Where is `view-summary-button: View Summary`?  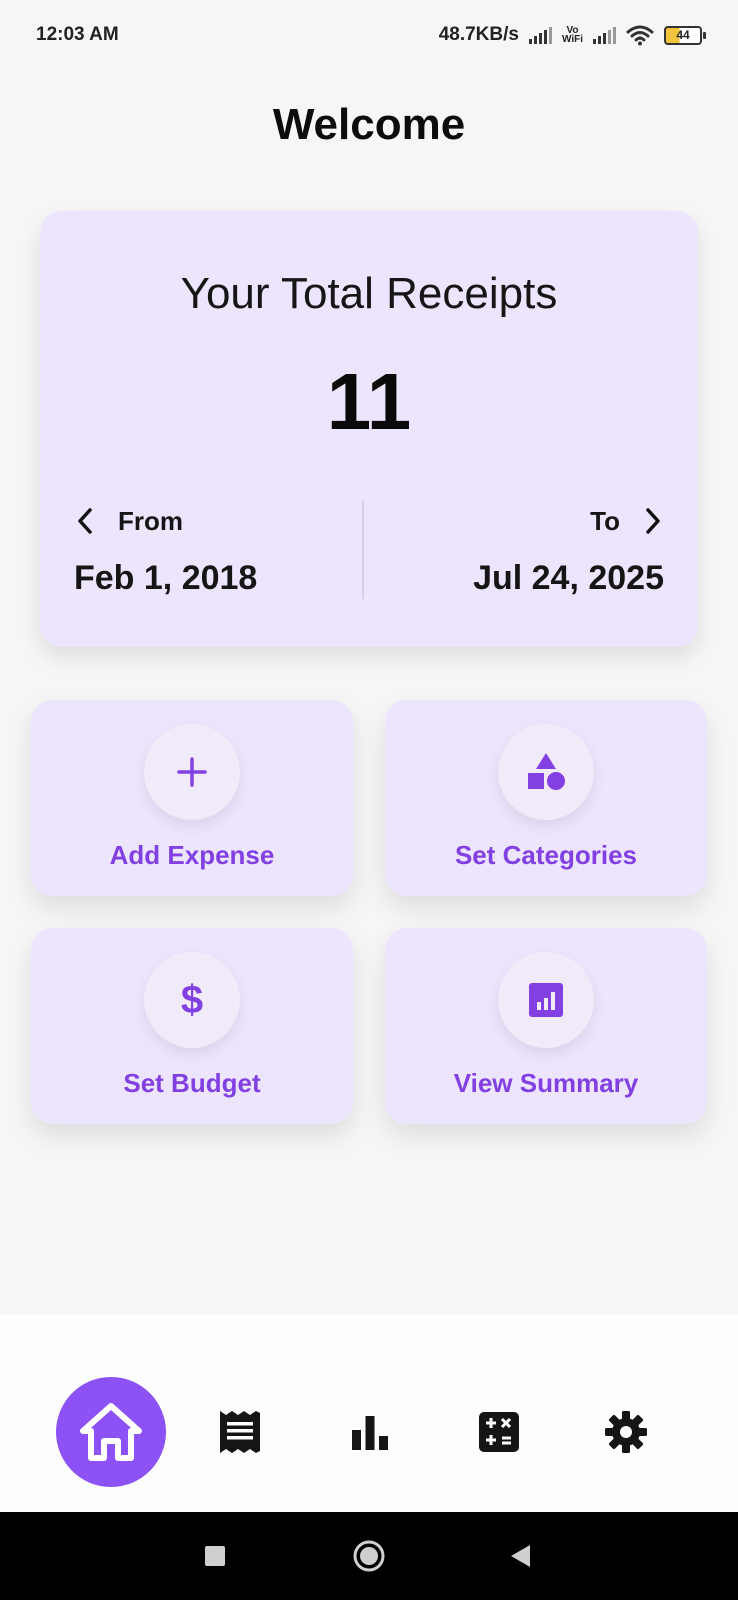
view-summary-button: View Summary is located at coordinates (546, 1026).